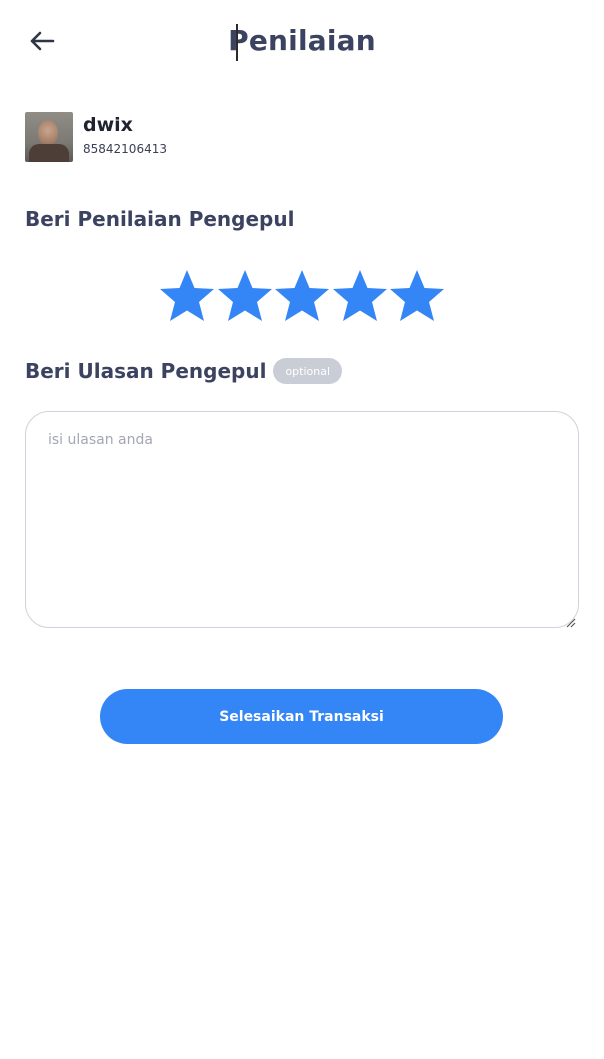 Image resolution: width=604 pixels, height=1059 pixels. Describe the element at coordinates (49, 137) in the screenshot. I see `avatar` at that location.